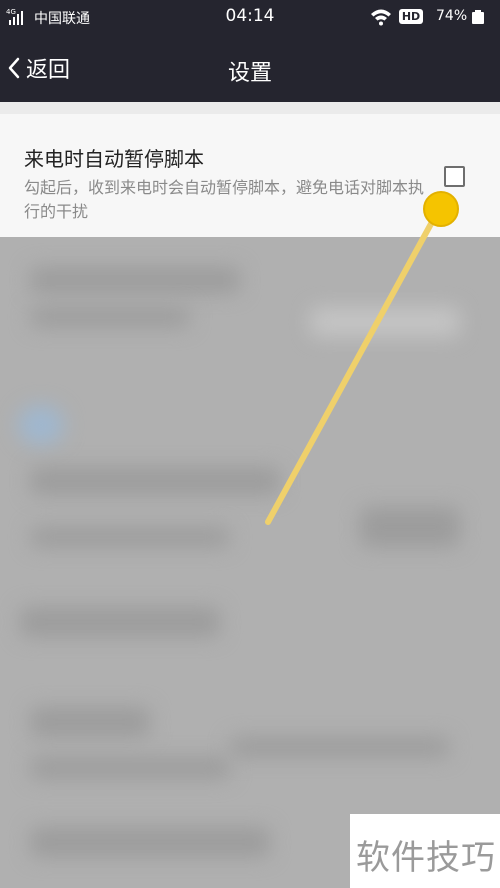 The width and height of the screenshot is (500, 888). What do you see at coordinates (452, 16) in the screenshot?
I see `battery-percent: 74%` at bounding box center [452, 16].